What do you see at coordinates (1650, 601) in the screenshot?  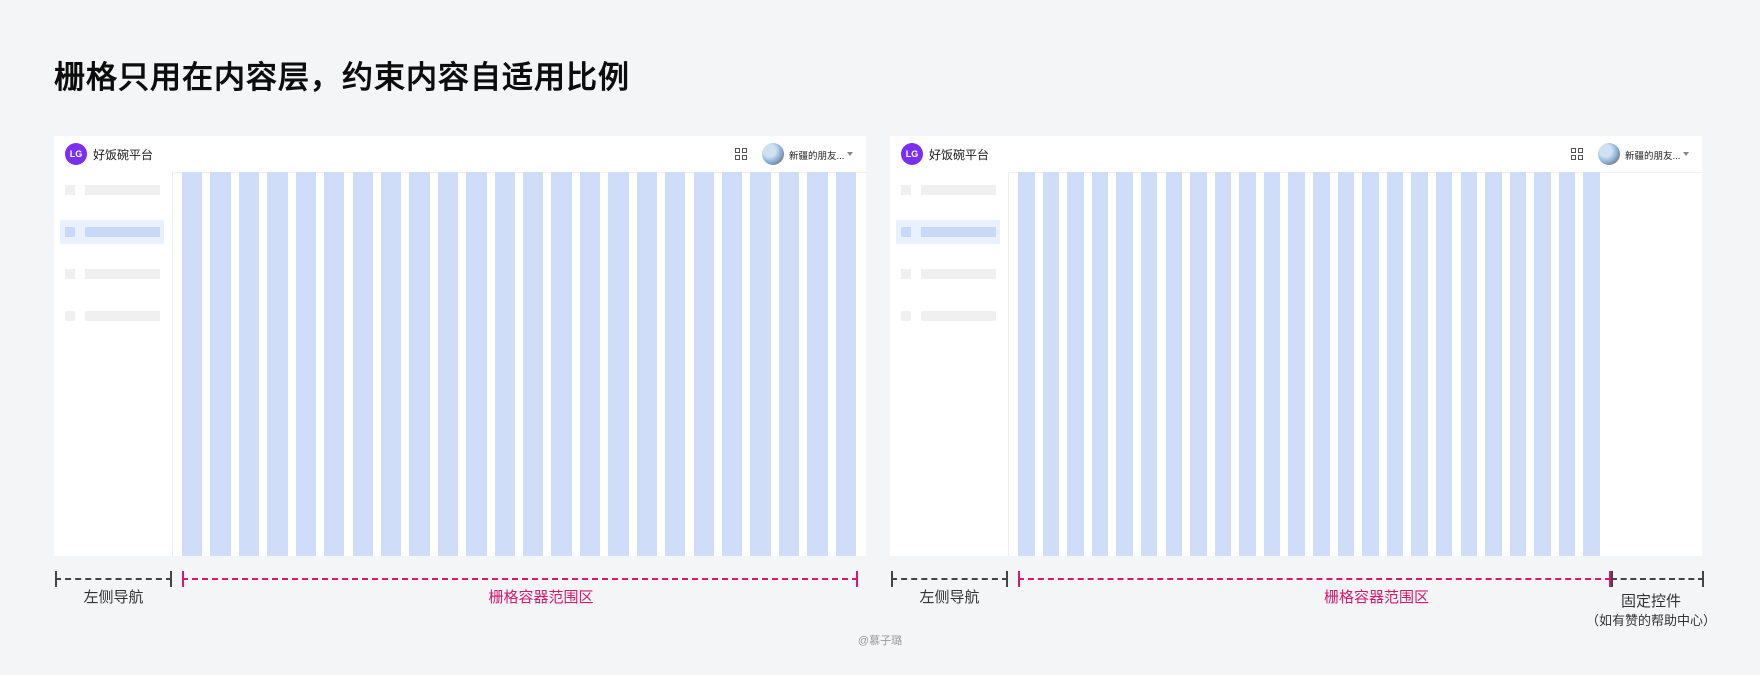 I see `fixed-control-label: 固定控件` at bounding box center [1650, 601].